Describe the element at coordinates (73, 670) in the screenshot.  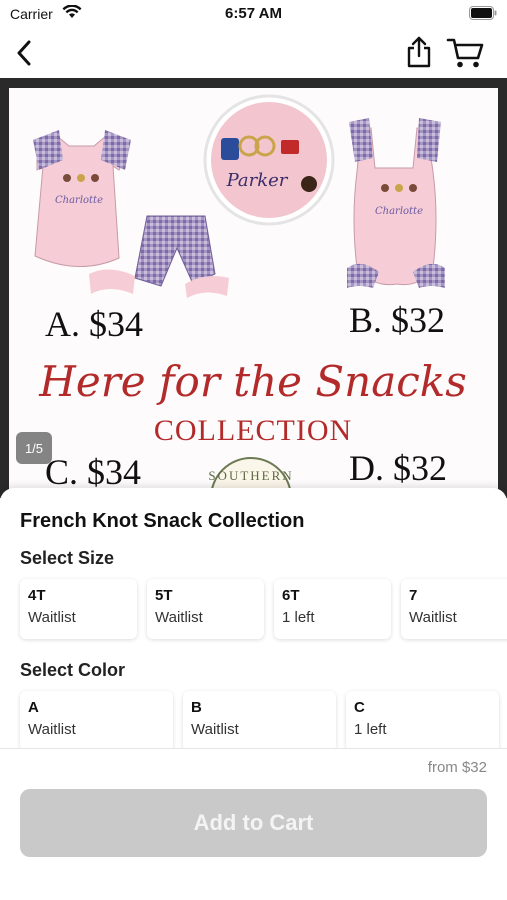
I see `color-section-heading: Select Color` at that location.